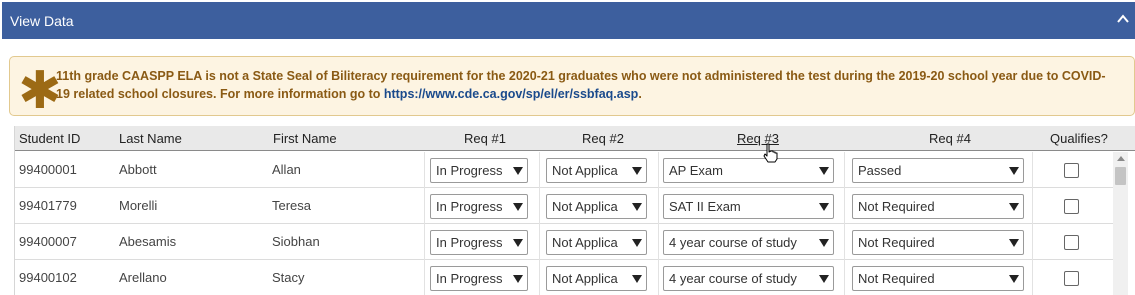  Describe the element at coordinates (305, 138) in the screenshot. I see `col-first-name: First Name` at that location.